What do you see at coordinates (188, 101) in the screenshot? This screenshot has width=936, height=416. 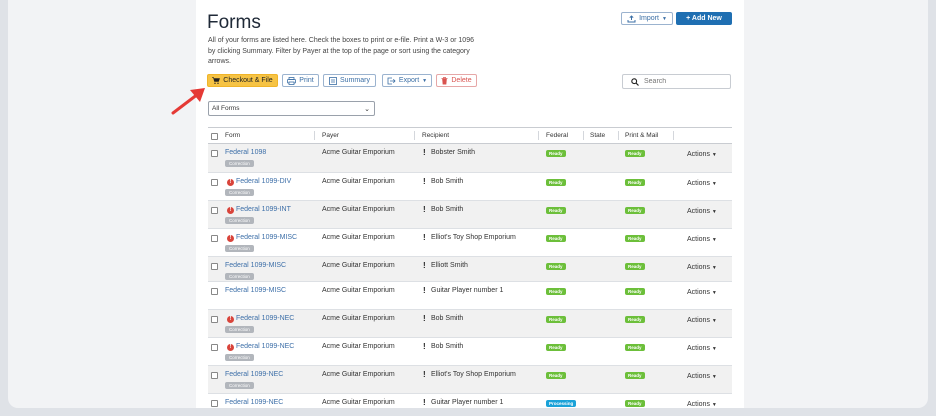 I see `annotation-arrow-icon` at bounding box center [188, 101].